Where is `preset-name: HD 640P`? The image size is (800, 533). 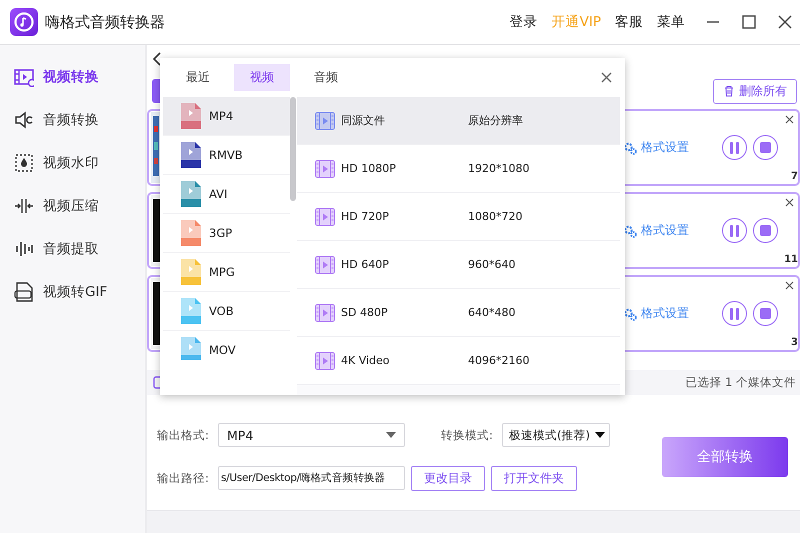
preset-name: HD 640P is located at coordinates (365, 264).